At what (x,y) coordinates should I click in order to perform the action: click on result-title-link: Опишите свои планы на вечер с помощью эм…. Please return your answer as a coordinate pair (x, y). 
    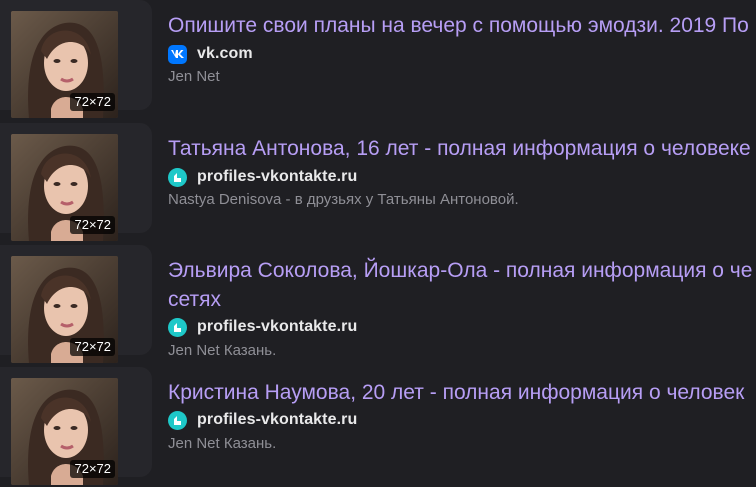
    Looking at the image, I should click on (462, 25).